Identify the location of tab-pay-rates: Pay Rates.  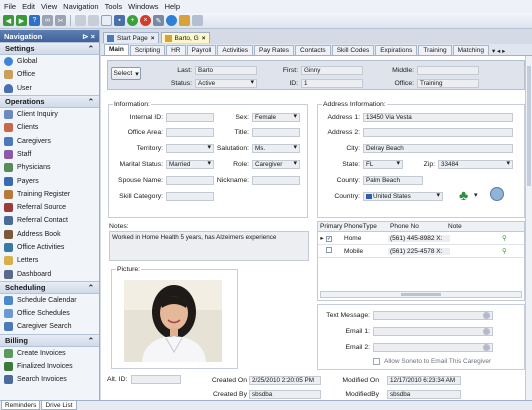
(274, 50).